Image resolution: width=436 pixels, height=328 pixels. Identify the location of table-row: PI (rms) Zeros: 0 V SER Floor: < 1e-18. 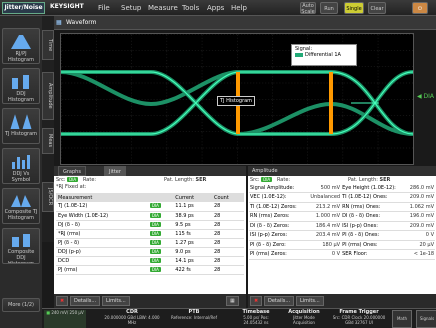
(342, 254).